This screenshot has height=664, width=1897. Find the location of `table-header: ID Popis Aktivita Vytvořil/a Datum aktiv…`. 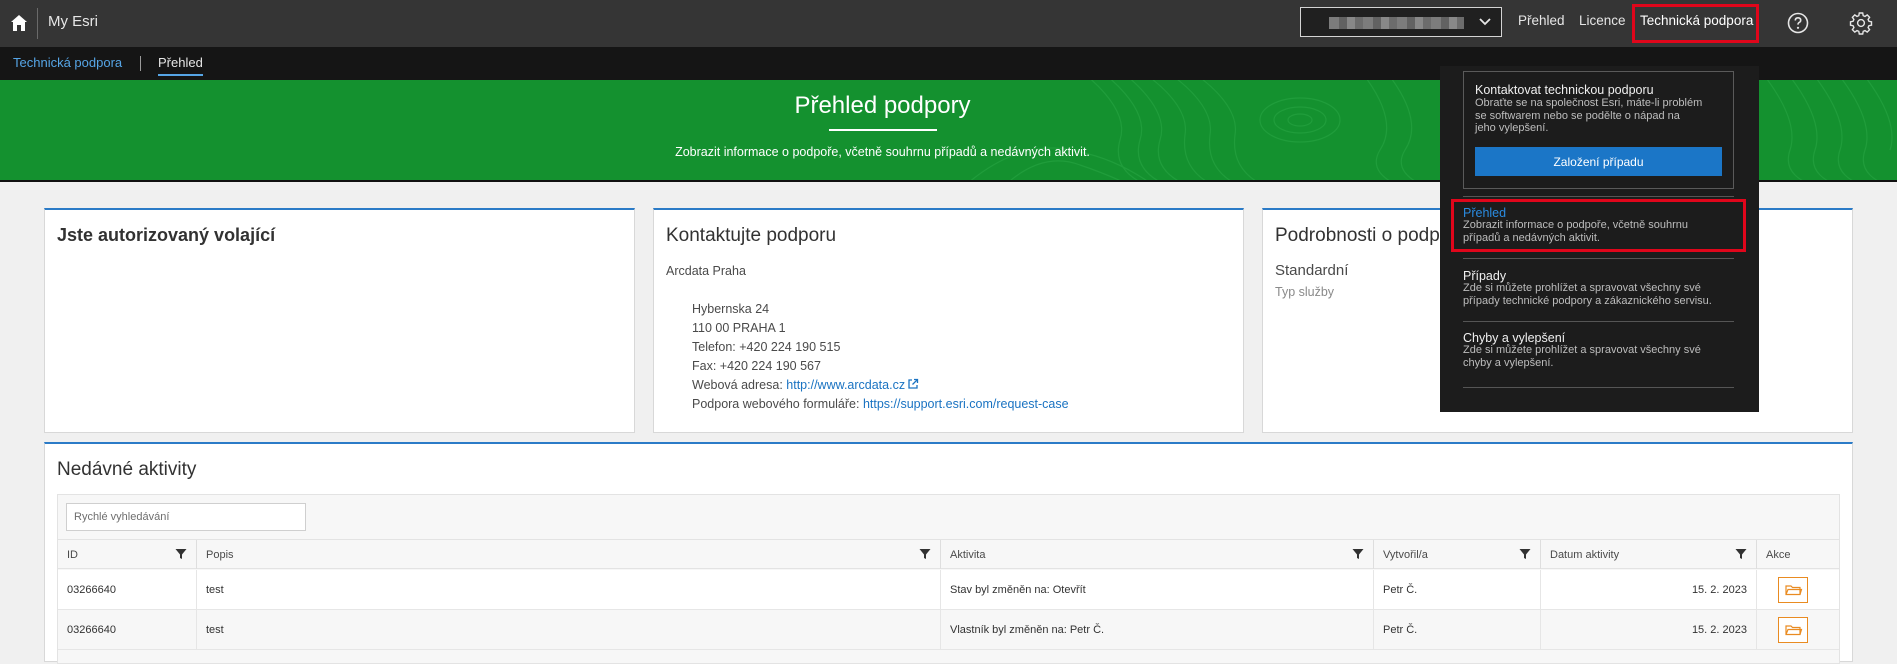

table-header: ID Popis Aktivita Vytvořil/a Datum aktiv… is located at coordinates (948, 554).